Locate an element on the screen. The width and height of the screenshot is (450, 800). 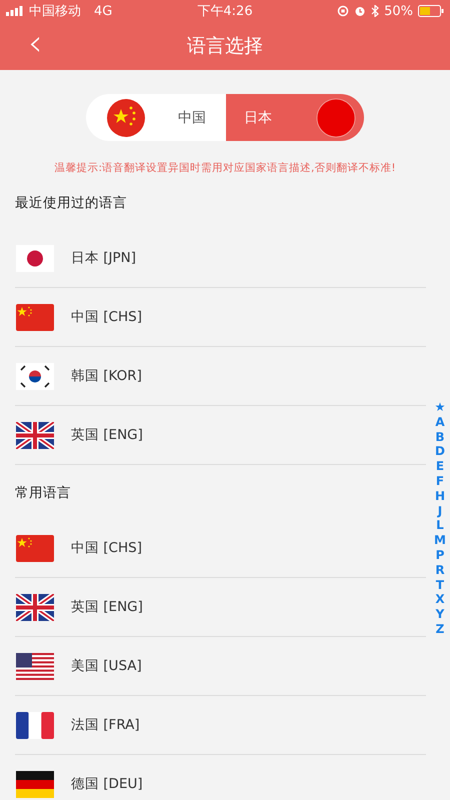
language-row: 日本 [JPN] is located at coordinates (220, 258).